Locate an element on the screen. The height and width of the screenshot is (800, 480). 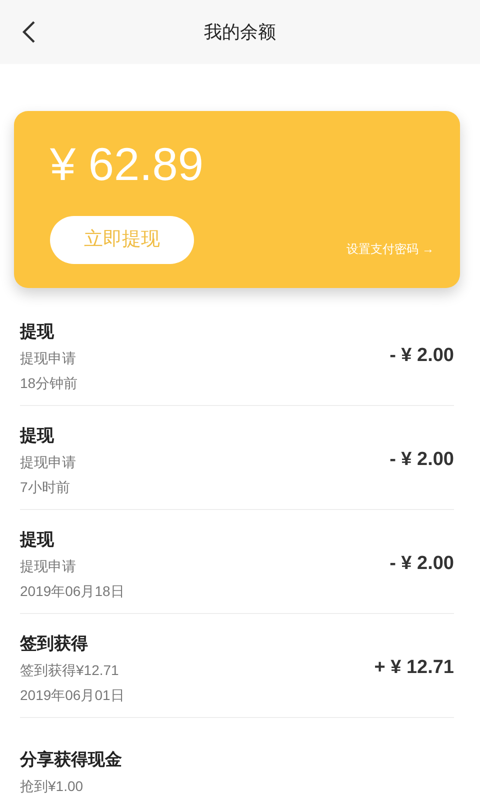
record-time: 7小时前 is located at coordinates (45, 487).